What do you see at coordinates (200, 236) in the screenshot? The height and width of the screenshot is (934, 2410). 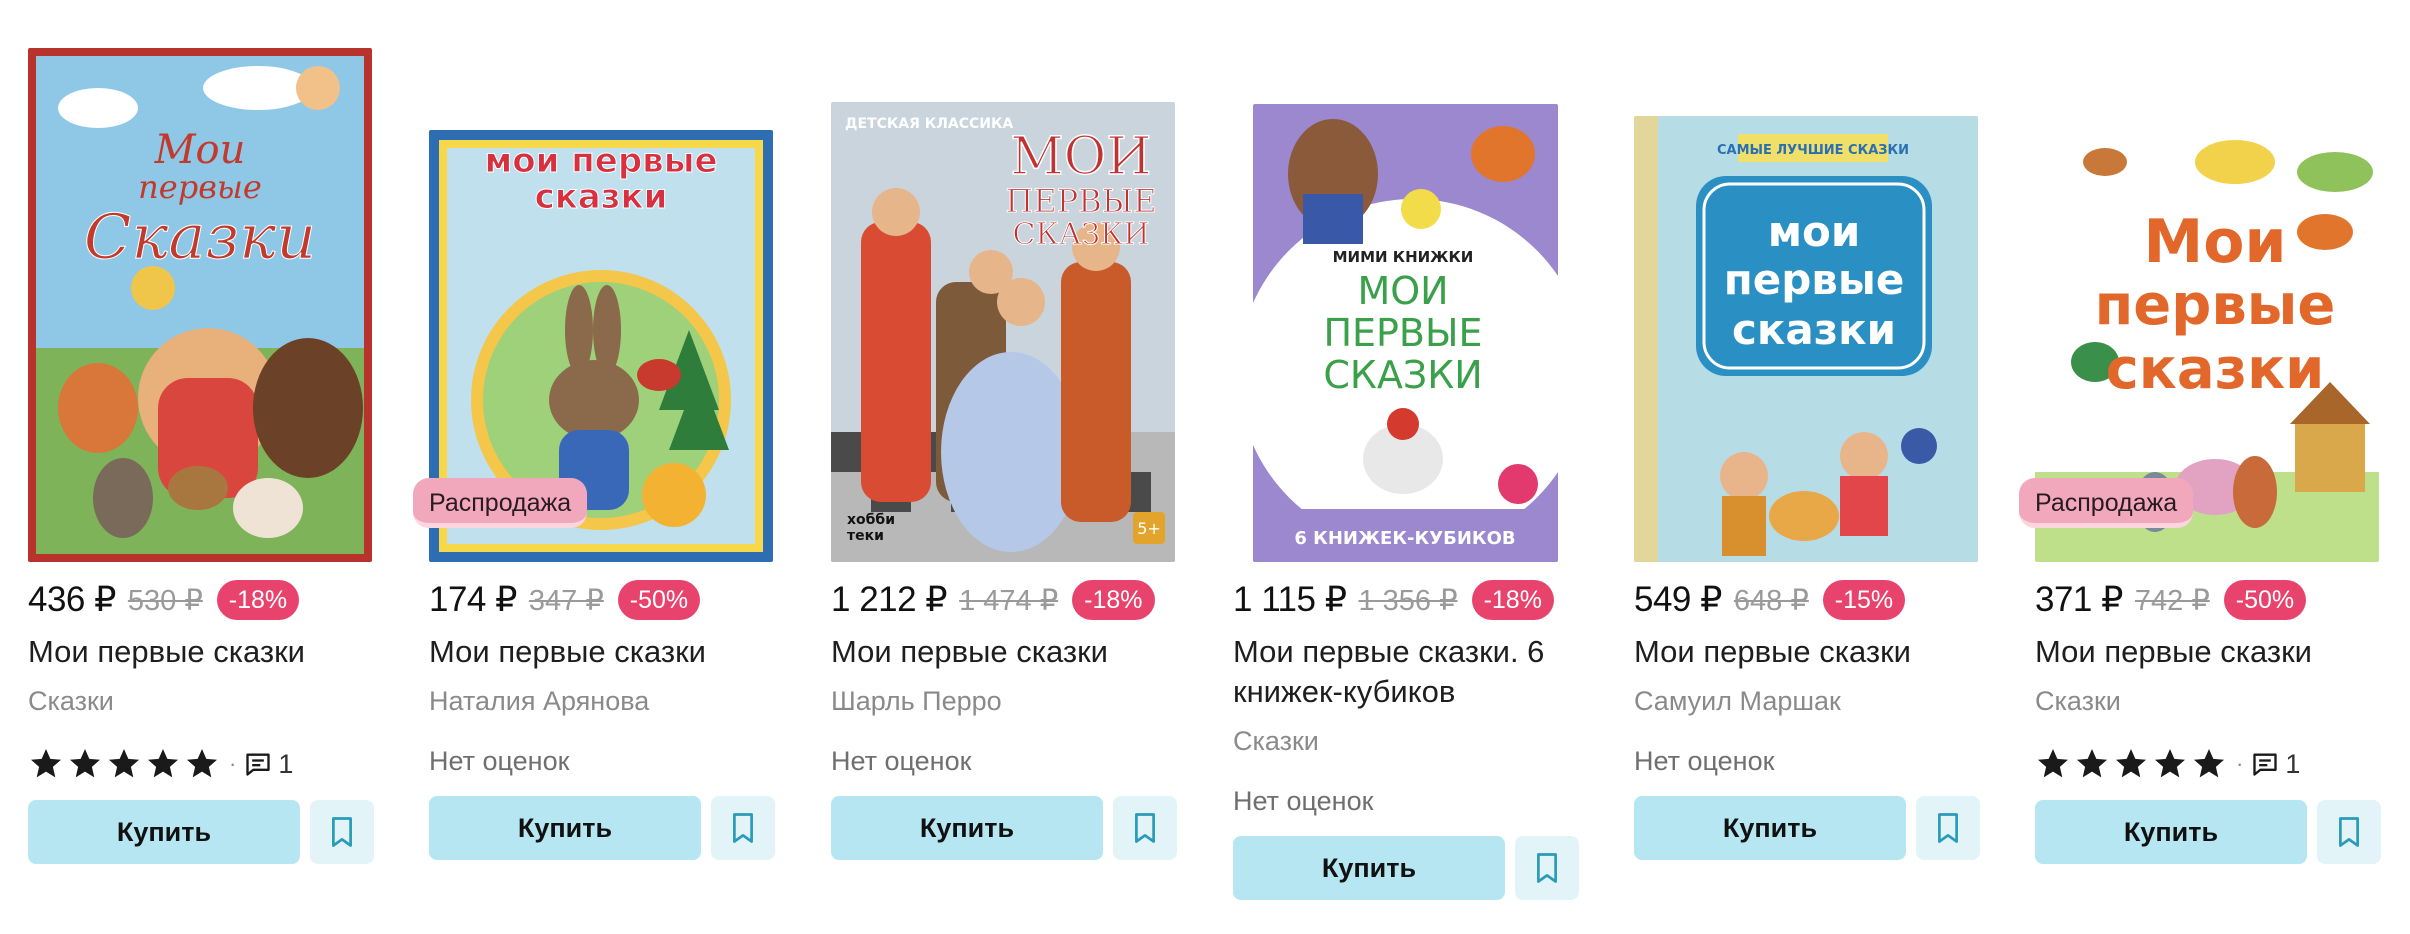 I see `svg-text: Сказки` at bounding box center [200, 236].